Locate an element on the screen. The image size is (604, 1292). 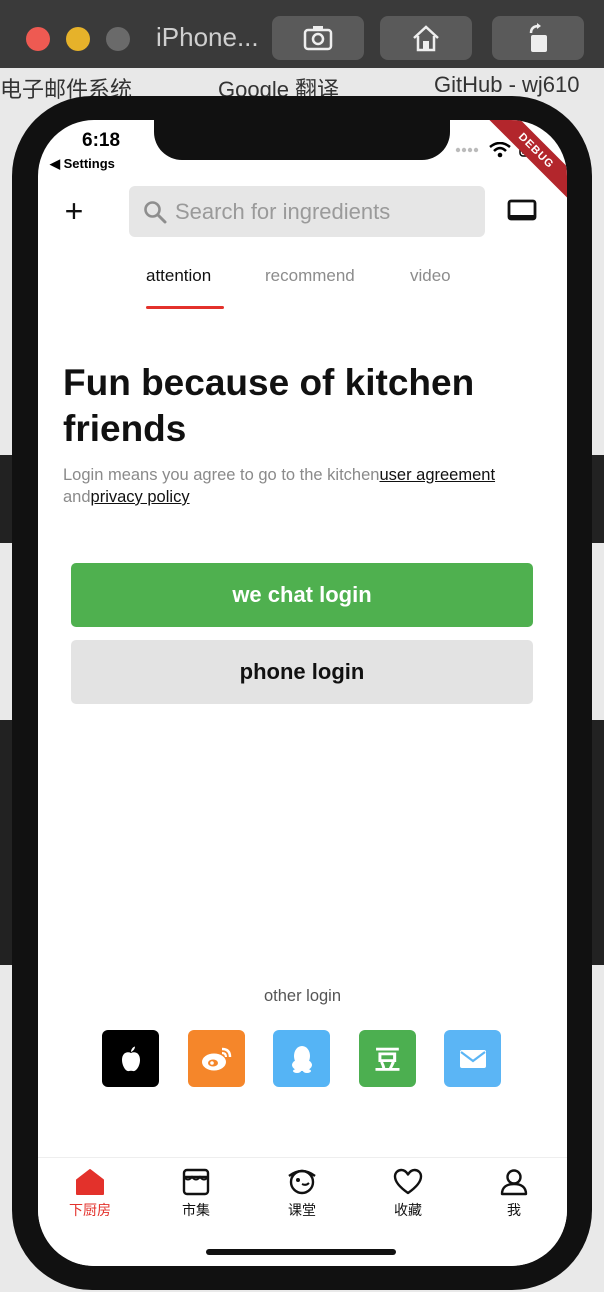
nav-item-label: 收藏 is located at coordinates (408, 1210).